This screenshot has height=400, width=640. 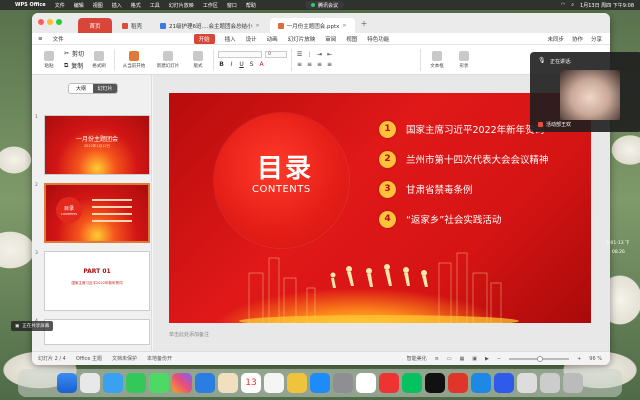 I want to click on paste-button: 粘贴, so click(x=49, y=59).